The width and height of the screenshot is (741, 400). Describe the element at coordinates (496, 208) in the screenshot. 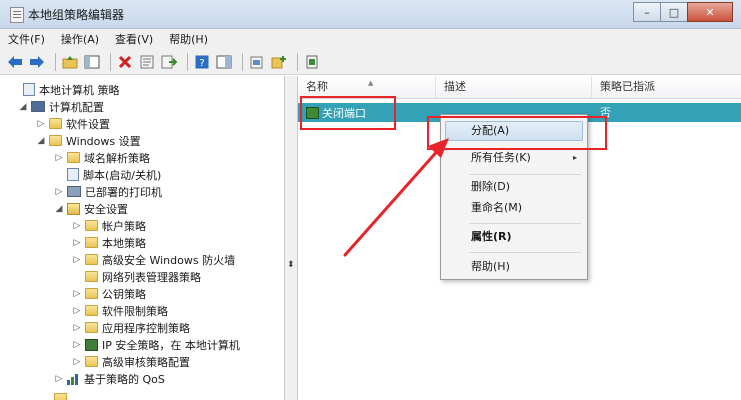

I see `menu-item-rename: 重命名(M)` at that location.